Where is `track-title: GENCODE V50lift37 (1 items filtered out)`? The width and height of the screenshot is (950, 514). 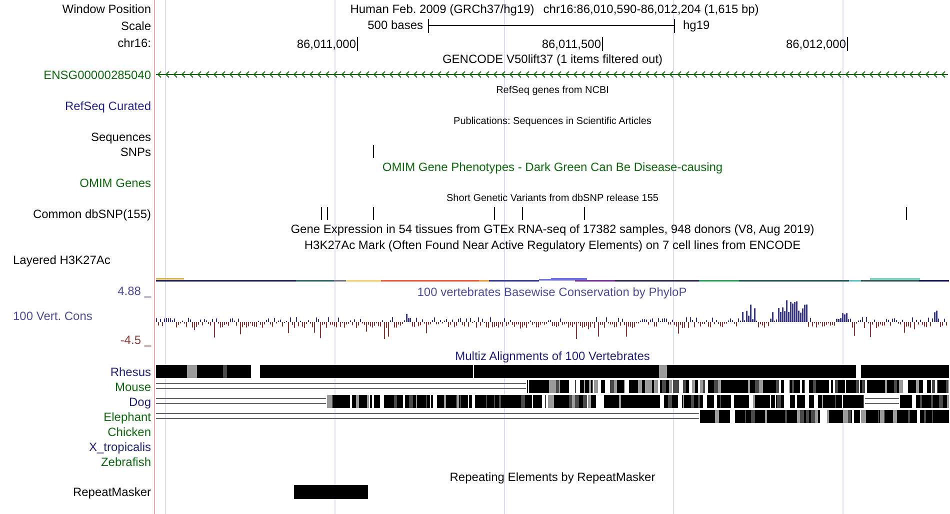 track-title: GENCODE V50lift37 (1 items filtered out) is located at coordinates (552, 59).